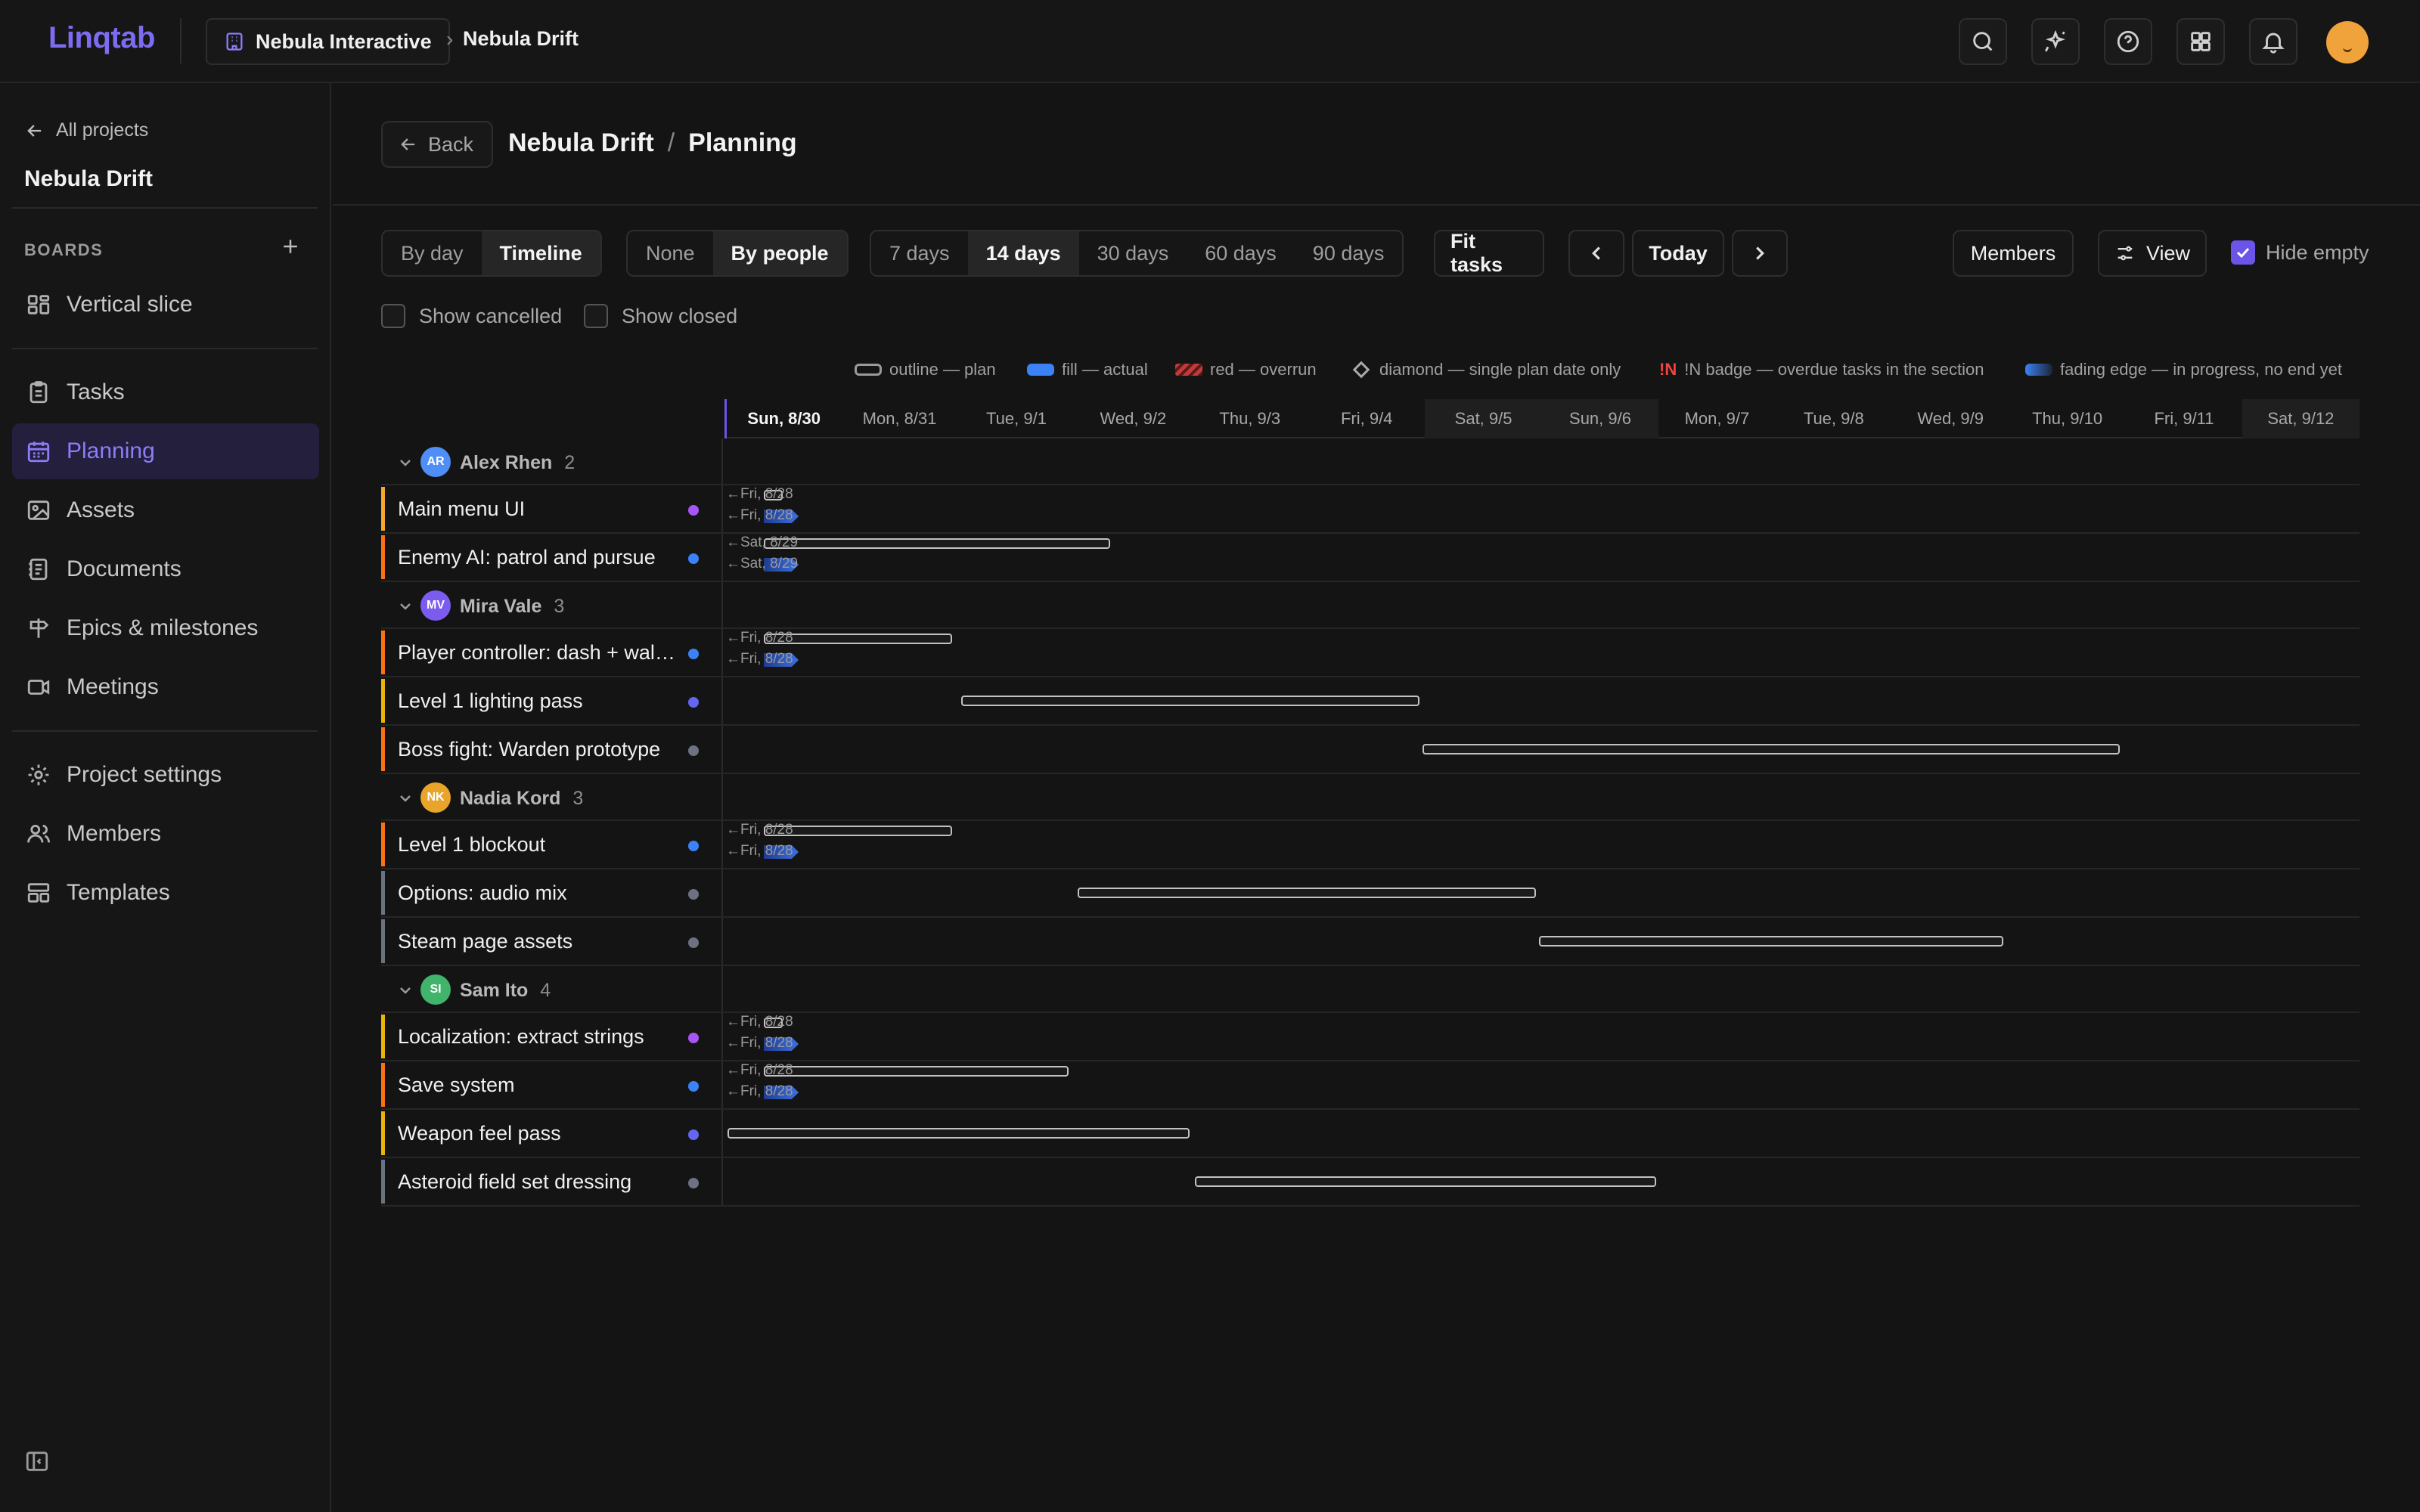  I want to click on apps-grid-icon, so click(2201, 42).